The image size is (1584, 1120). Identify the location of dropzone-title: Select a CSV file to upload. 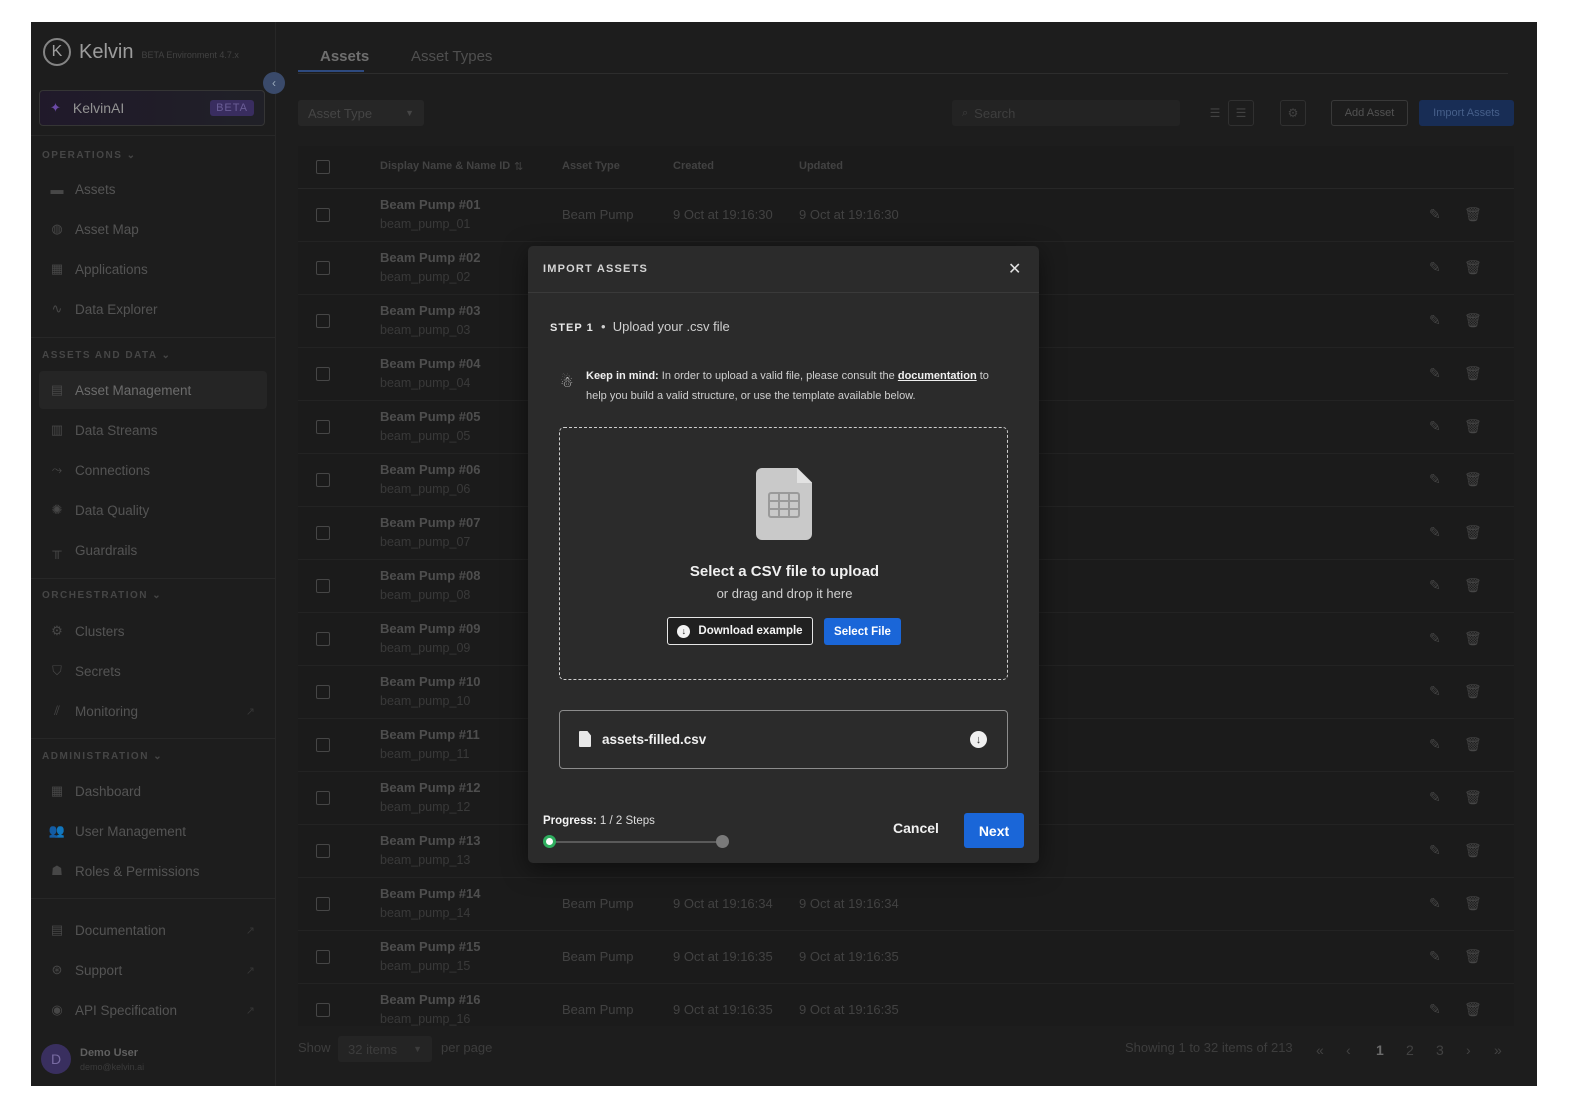
(784, 571).